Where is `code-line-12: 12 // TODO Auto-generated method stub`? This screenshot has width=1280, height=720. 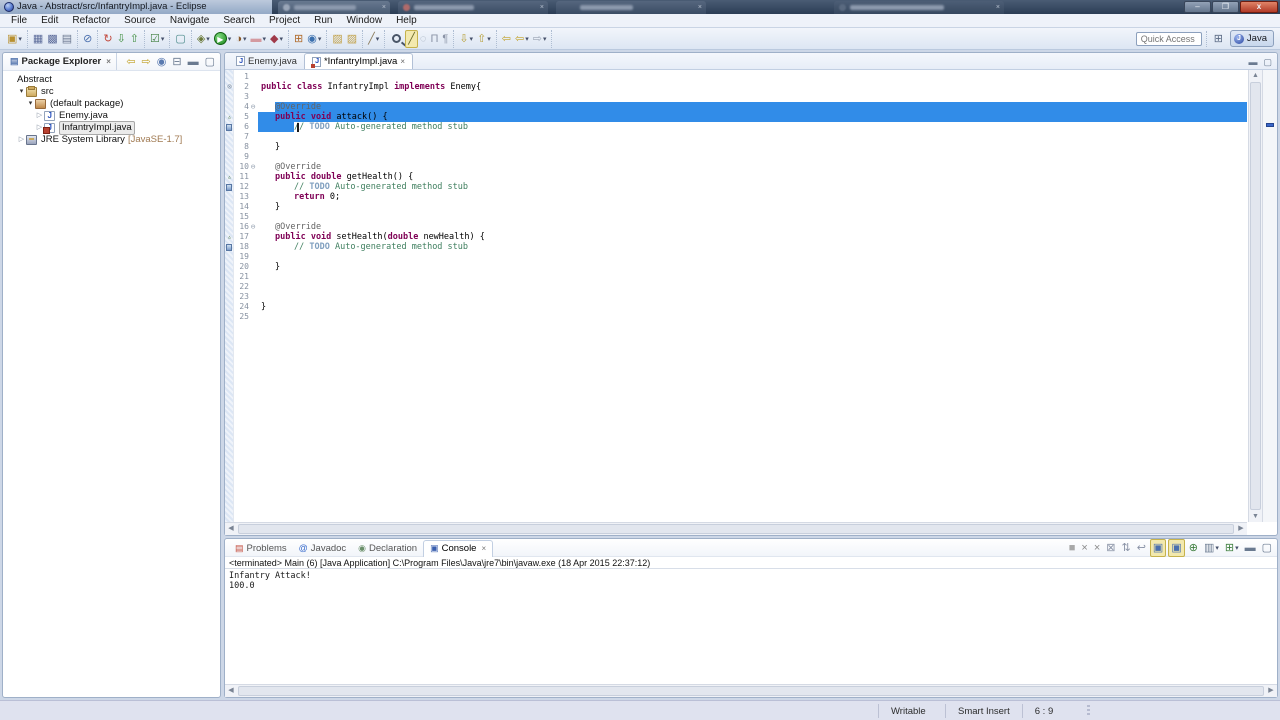
code-line-12: 12 // TODO Auto-generated method stub is located at coordinates (736, 187).